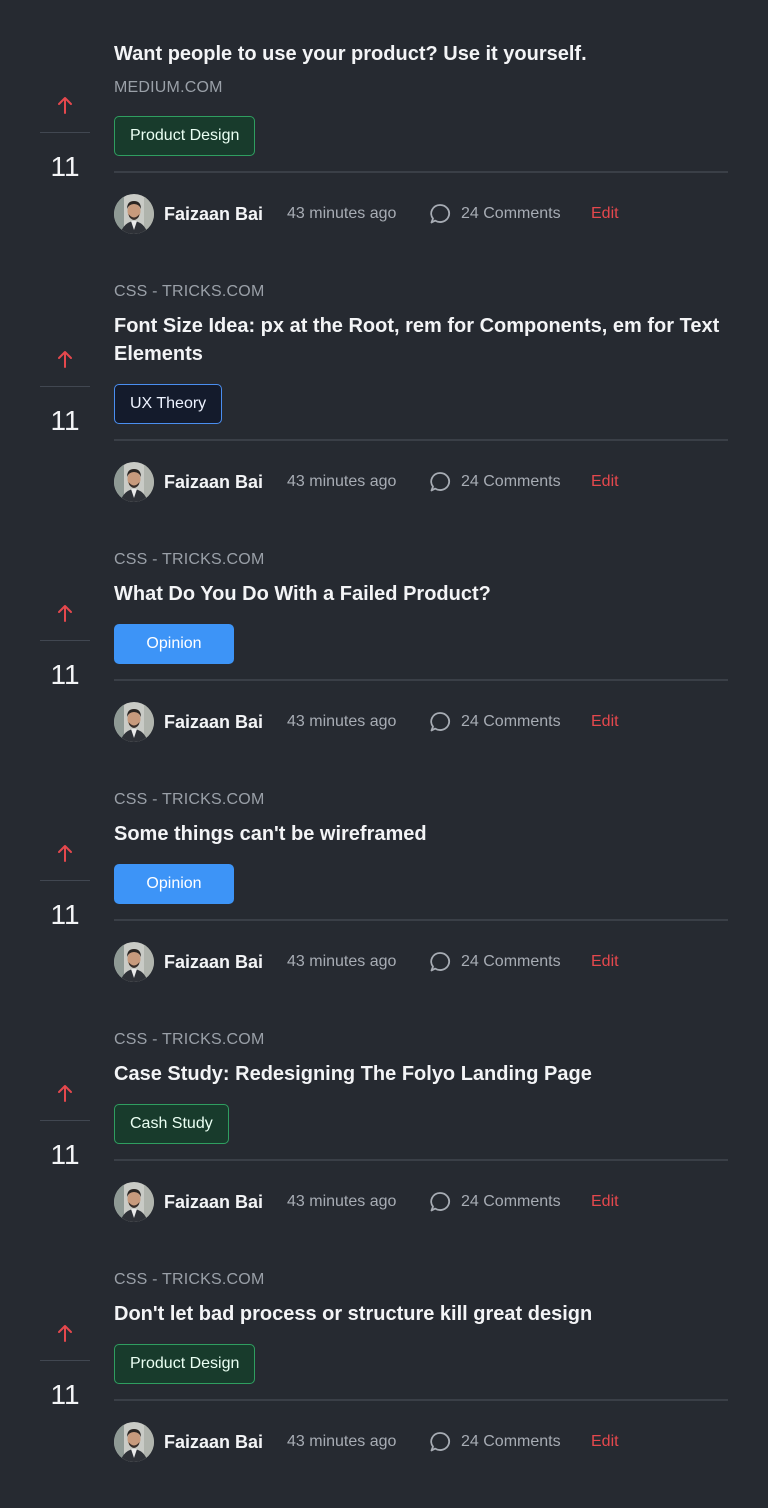 The image size is (768, 1508). I want to click on post-tag: UX Theory, so click(168, 404).